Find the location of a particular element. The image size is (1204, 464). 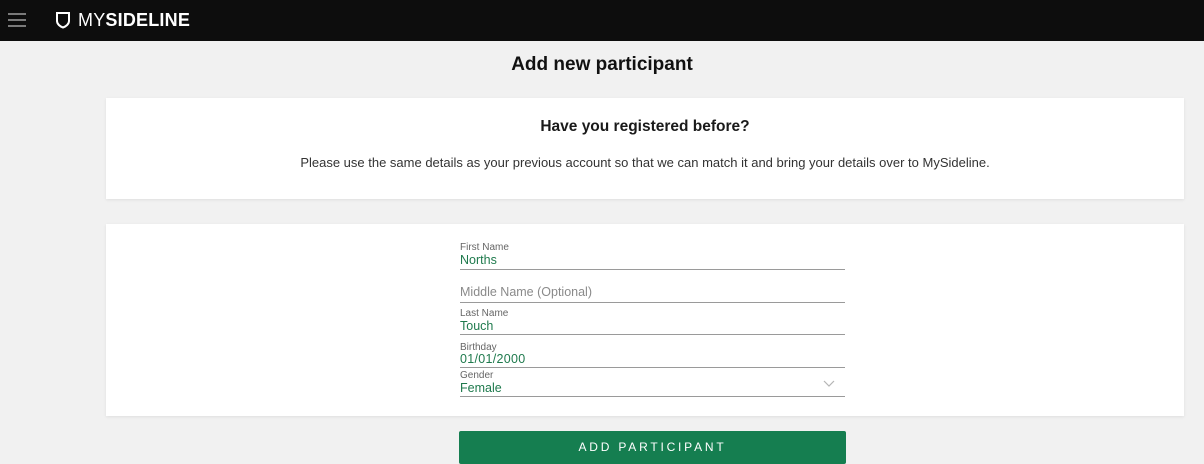

middle-name-placeholder: Middle Name (Optional) is located at coordinates (526, 292).